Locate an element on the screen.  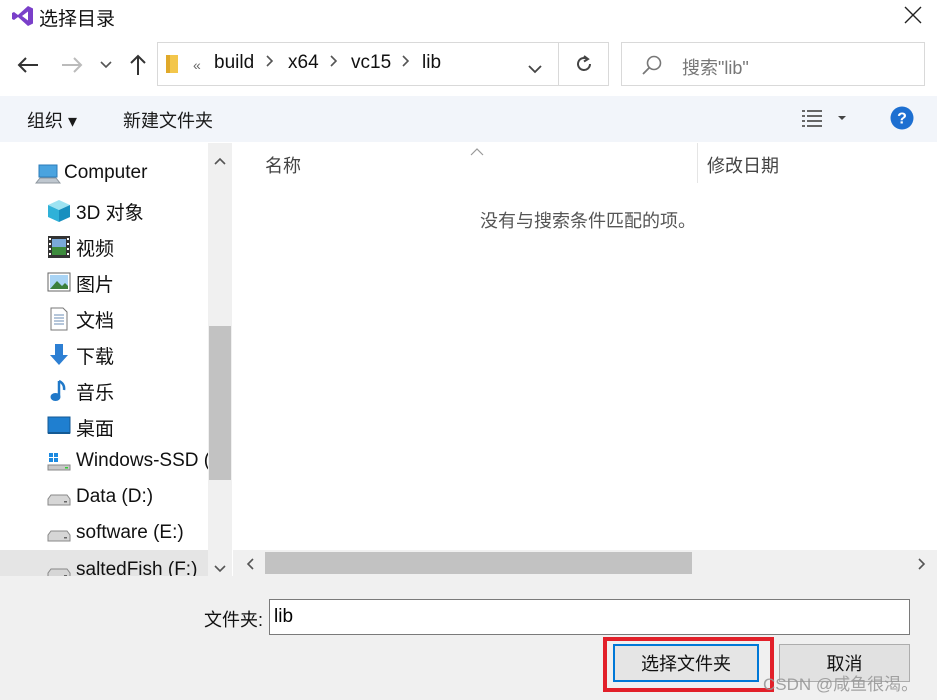
nav-item-downloads: 下载 is located at coordinates (104, 353).